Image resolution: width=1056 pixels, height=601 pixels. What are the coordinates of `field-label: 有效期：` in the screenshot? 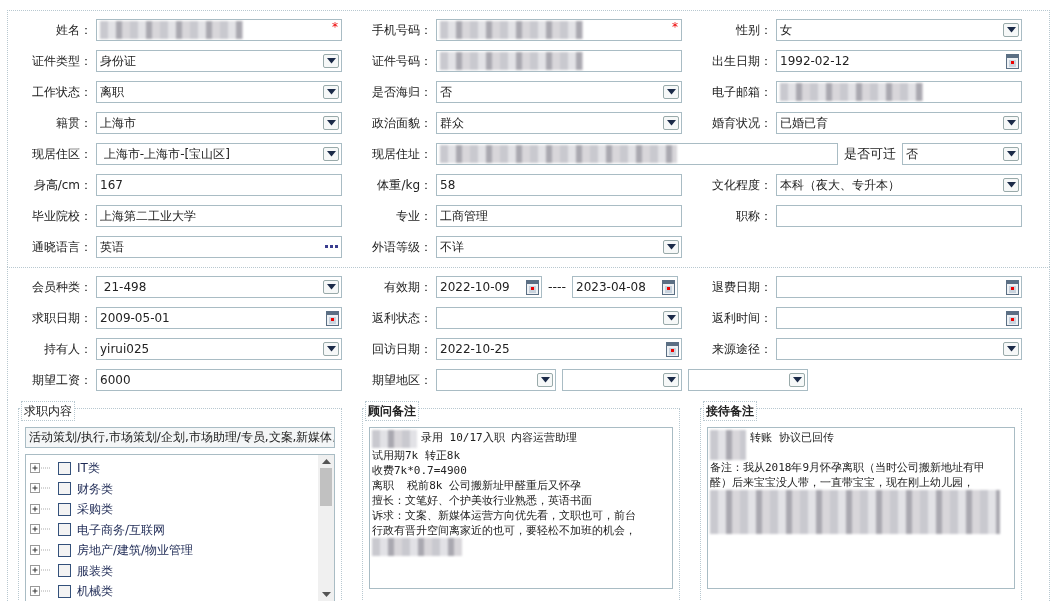 It's located at (408, 287).